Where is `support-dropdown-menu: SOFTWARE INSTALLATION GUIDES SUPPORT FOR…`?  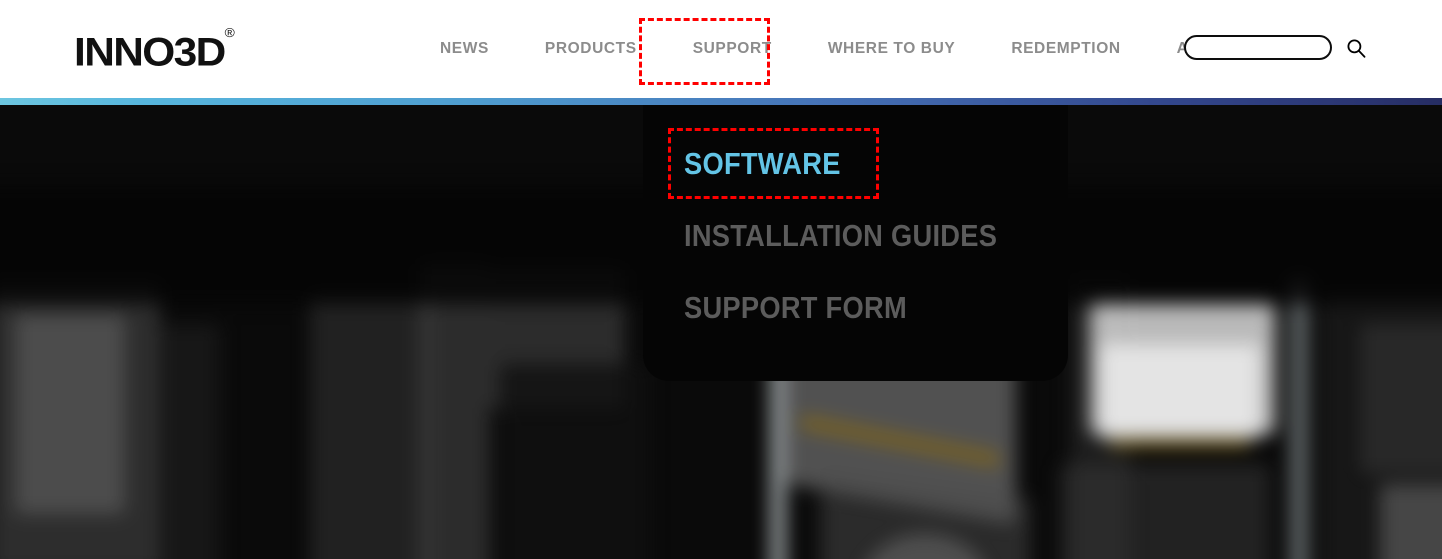 support-dropdown-menu: SOFTWARE INSTALLATION GUIDES SUPPORT FOR… is located at coordinates (855, 243).